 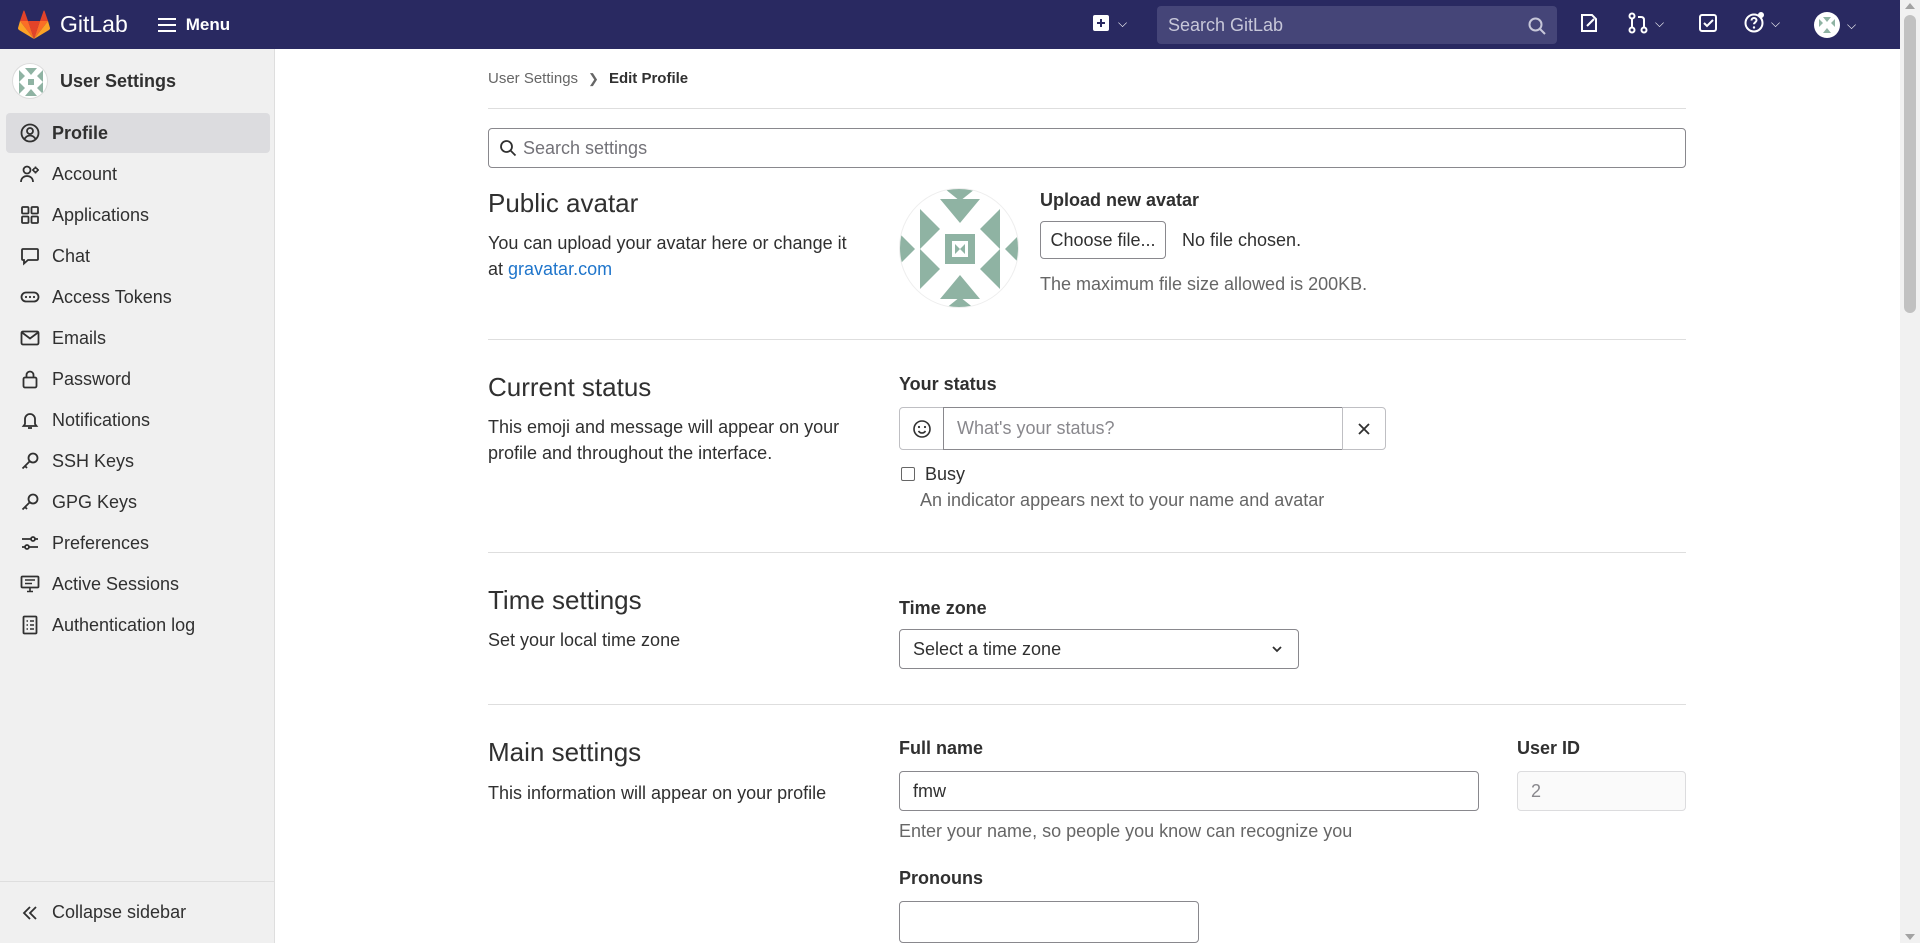 I want to click on sidebar-item-label: SSH Keys, so click(x=93, y=460).